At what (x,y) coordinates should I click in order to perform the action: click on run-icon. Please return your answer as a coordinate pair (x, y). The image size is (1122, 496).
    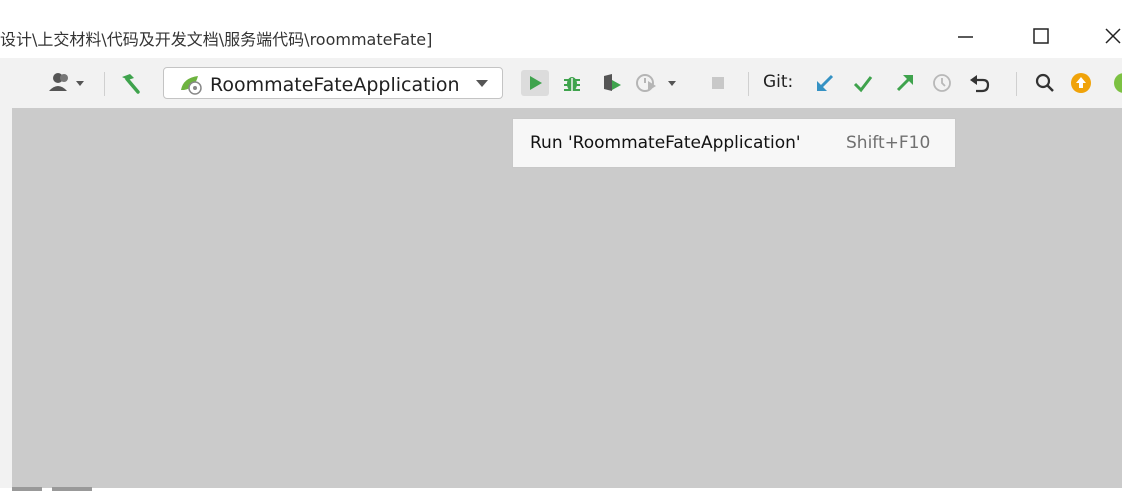
    Looking at the image, I should click on (536, 83).